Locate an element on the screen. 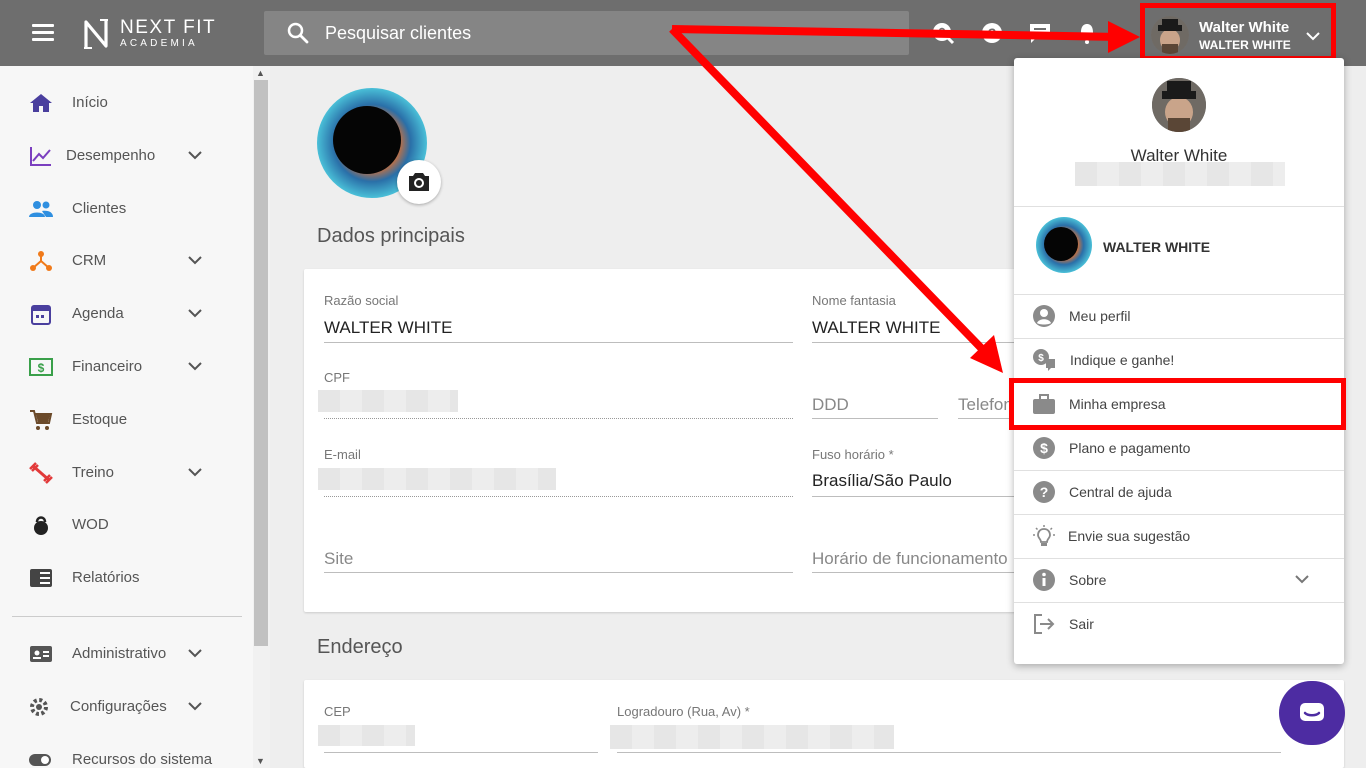 The height and width of the screenshot is (768, 1366). people-icon is located at coordinates (41, 209).